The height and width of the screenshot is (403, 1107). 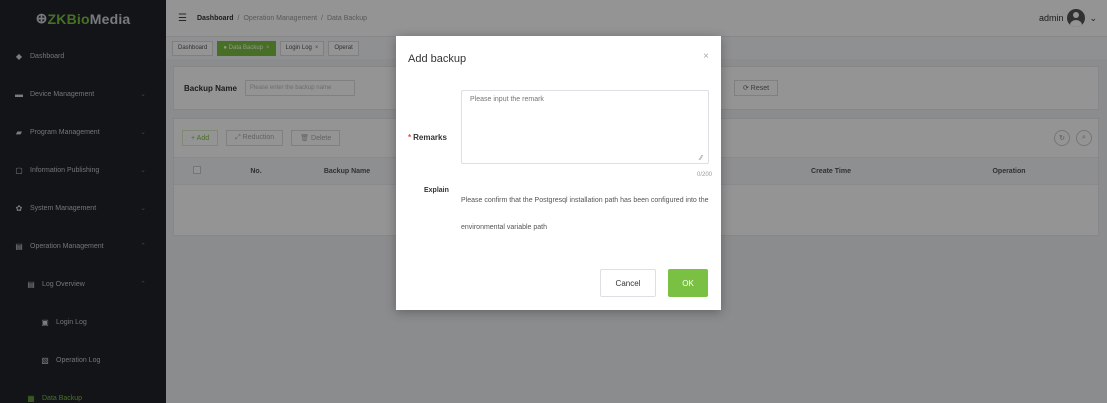 I want to click on close-icon: ×, so click(x=706, y=56).